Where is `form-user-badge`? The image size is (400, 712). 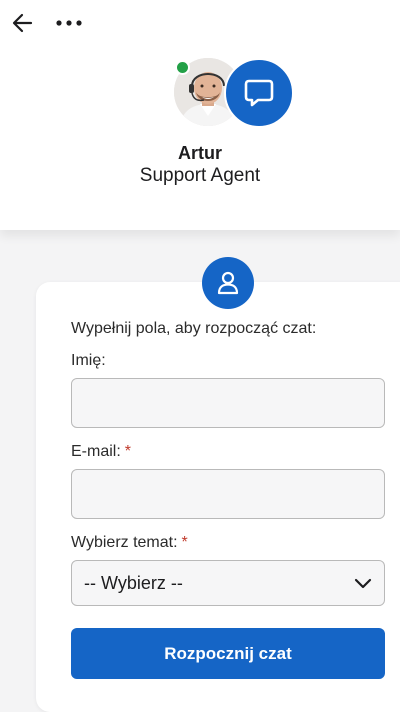 form-user-badge is located at coordinates (228, 283).